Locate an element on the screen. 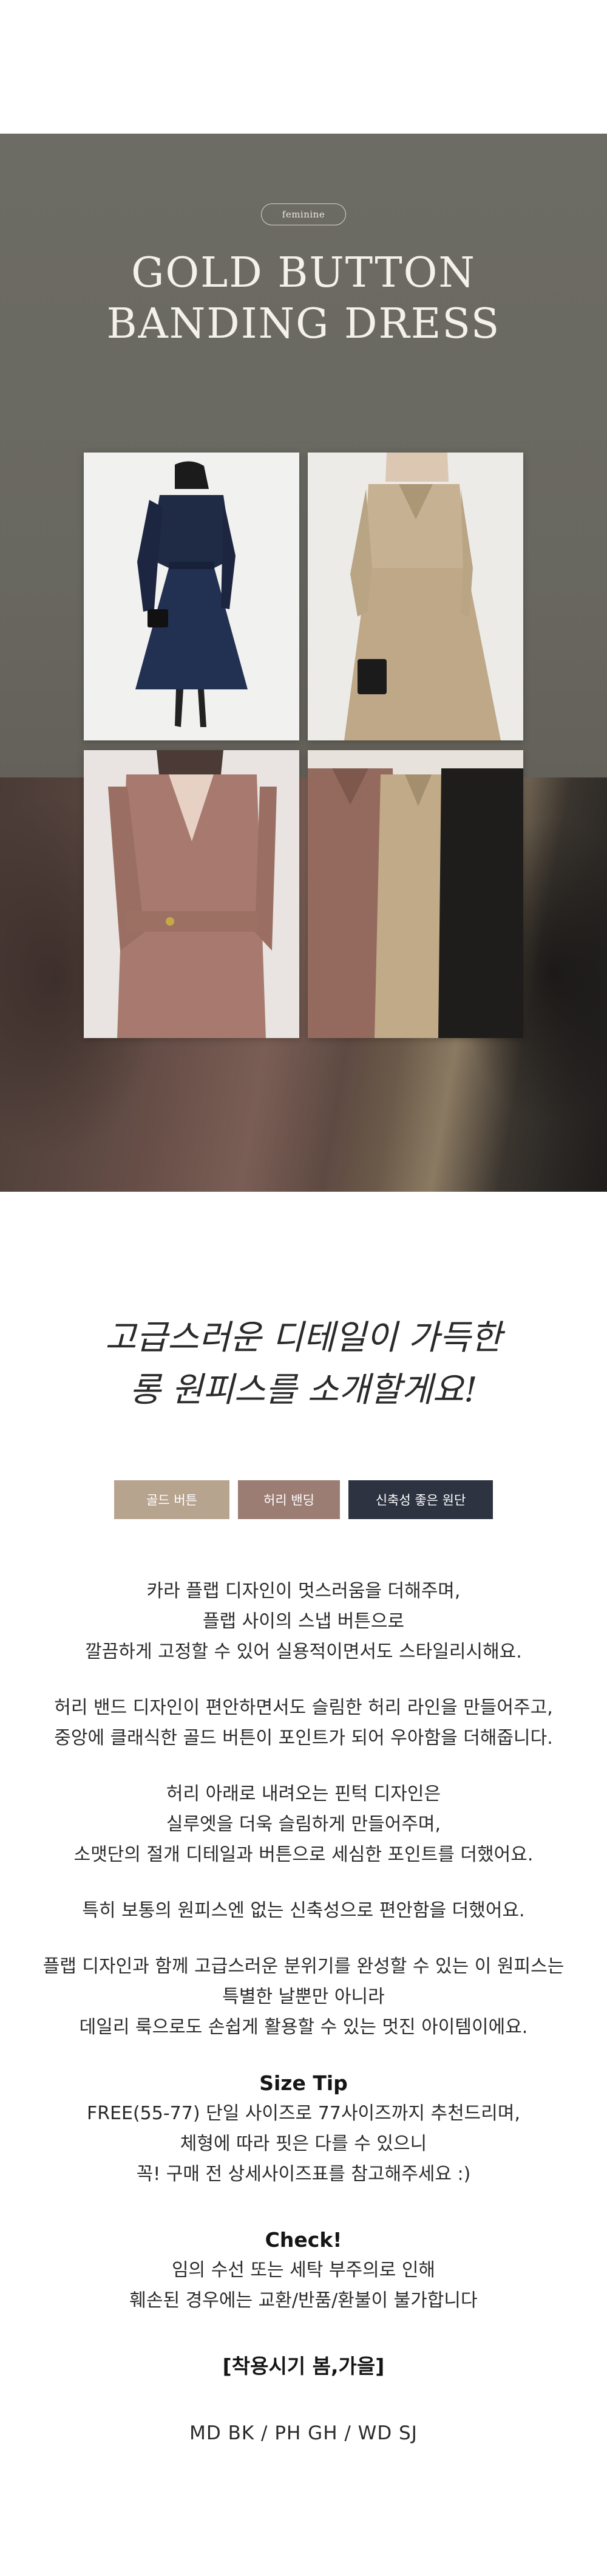  pink-dress-illustration is located at coordinates (191, 894).